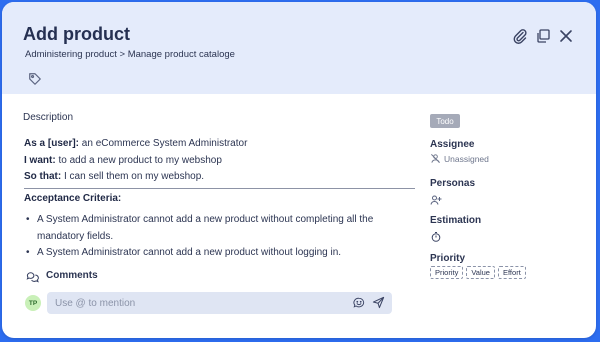 The height and width of the screenshot is (342, 600). I want to click on divider, so click(219, 188).